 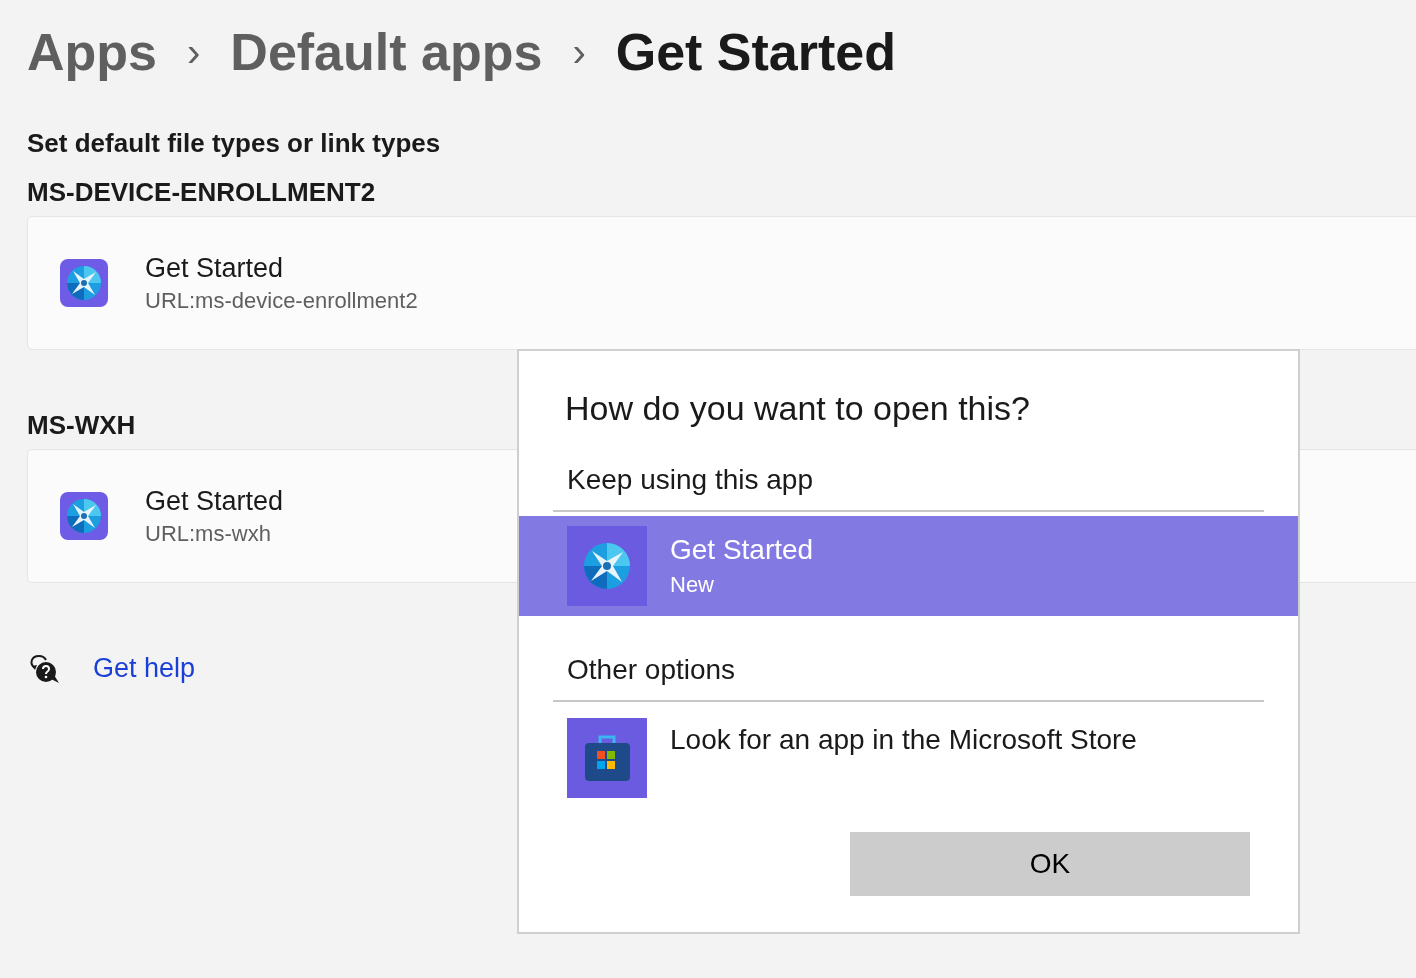 What do you see at coordinates (742, 550) in the screenshot?
I see `option-name: Get Started` at bounding box center [742, 550].